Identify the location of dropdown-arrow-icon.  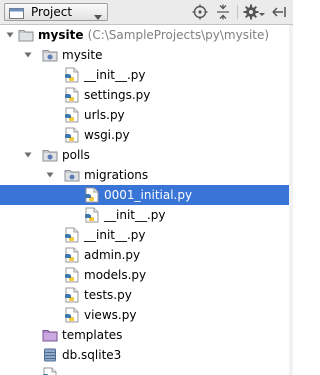
(98, 17).